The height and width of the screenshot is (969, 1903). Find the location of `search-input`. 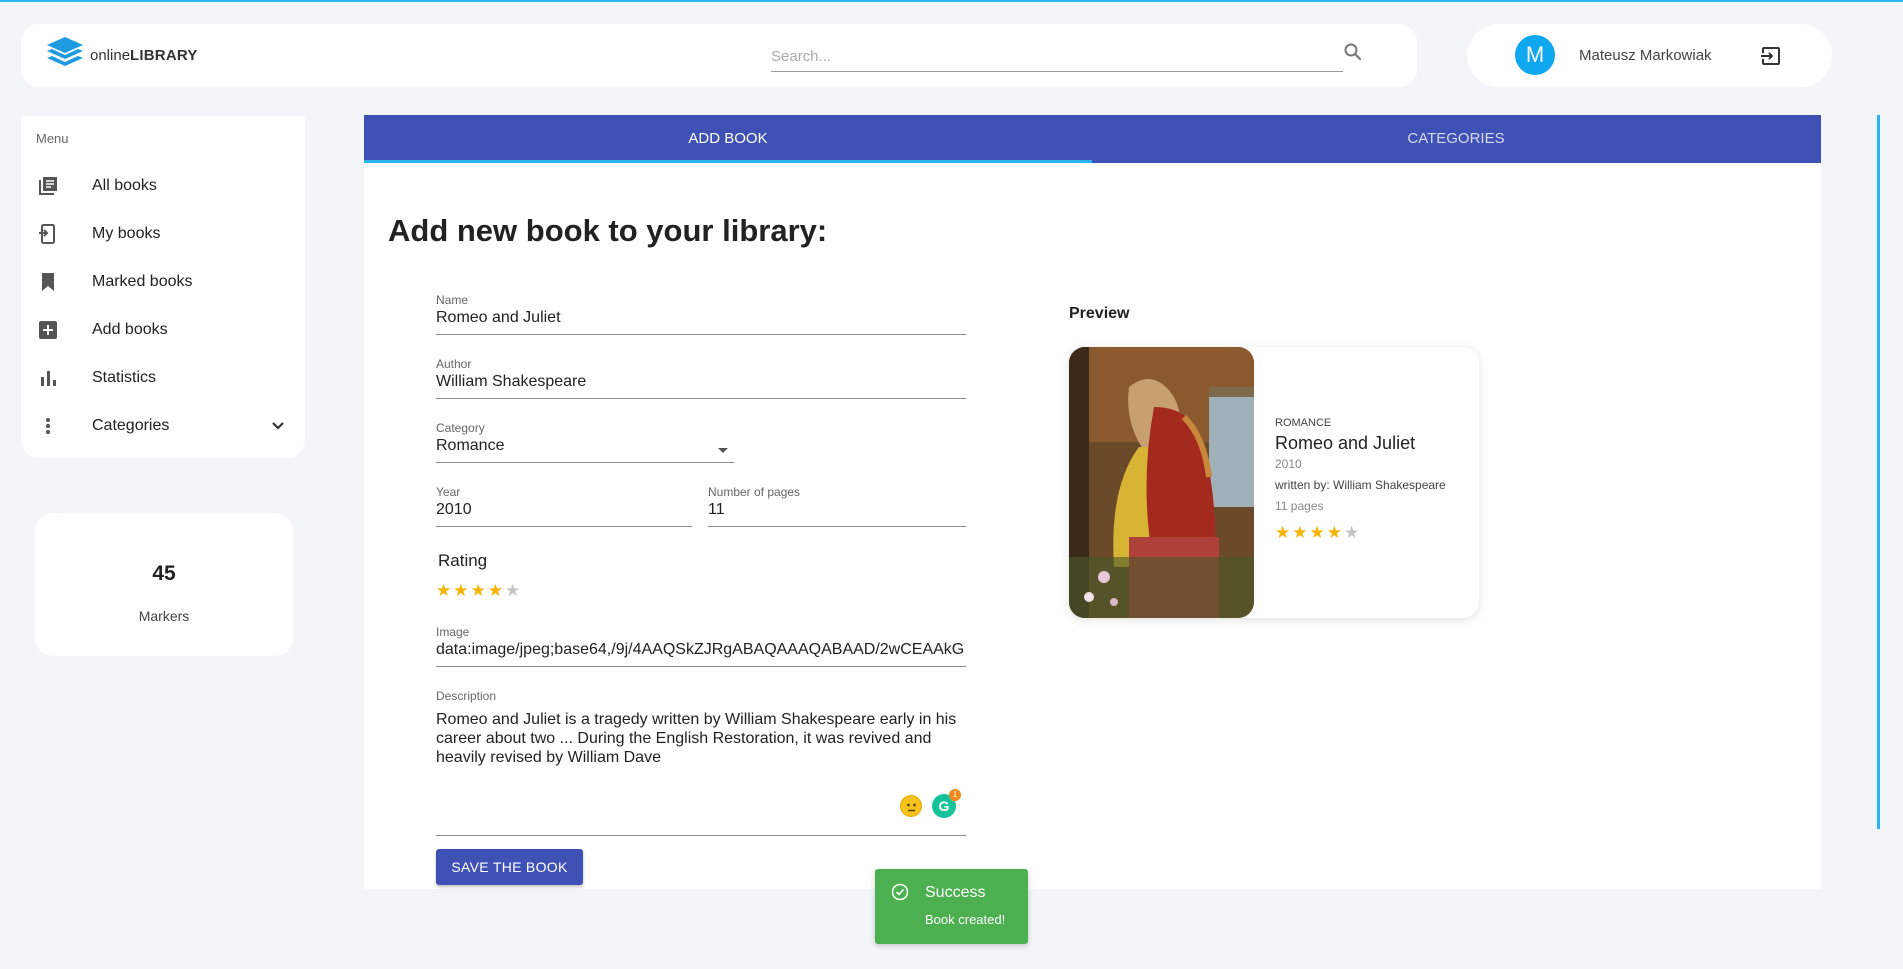

search-input is located at coordinates (1057, 56).